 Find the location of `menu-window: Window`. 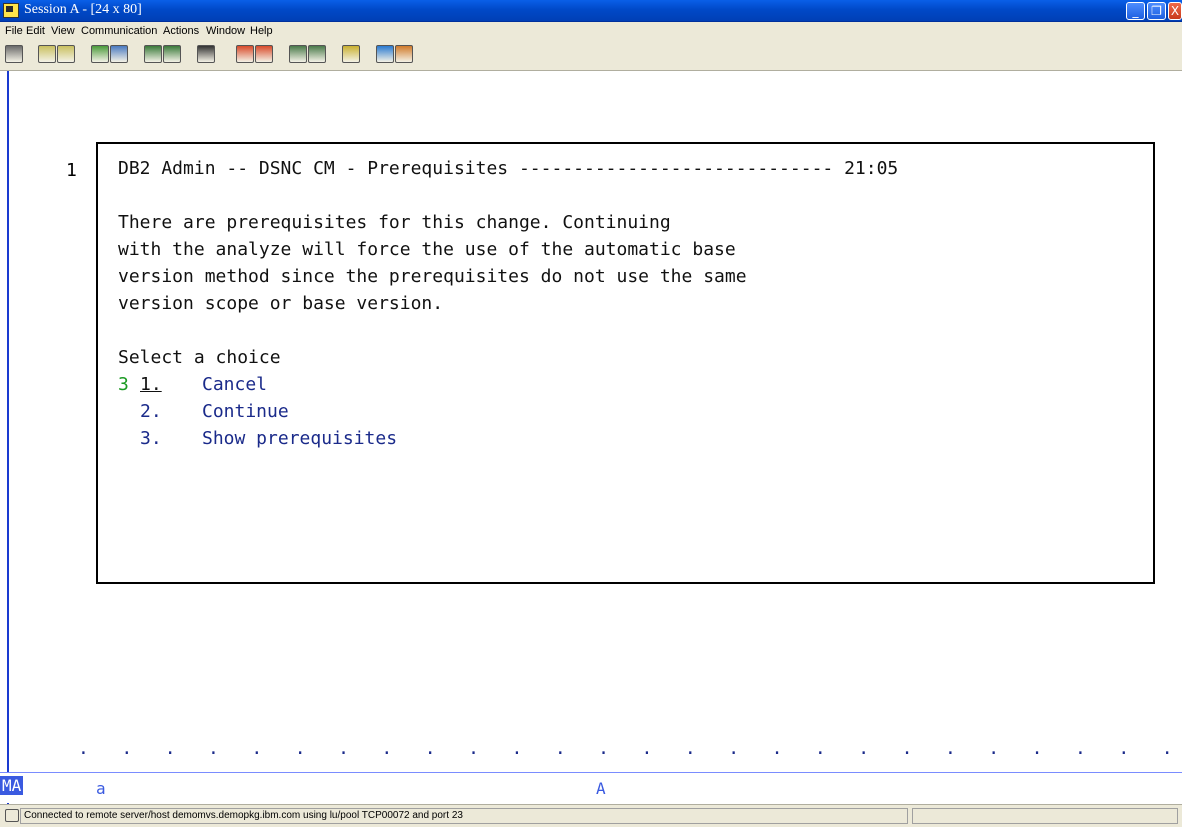

menu-window: Window is located at coordinates (225, 31).